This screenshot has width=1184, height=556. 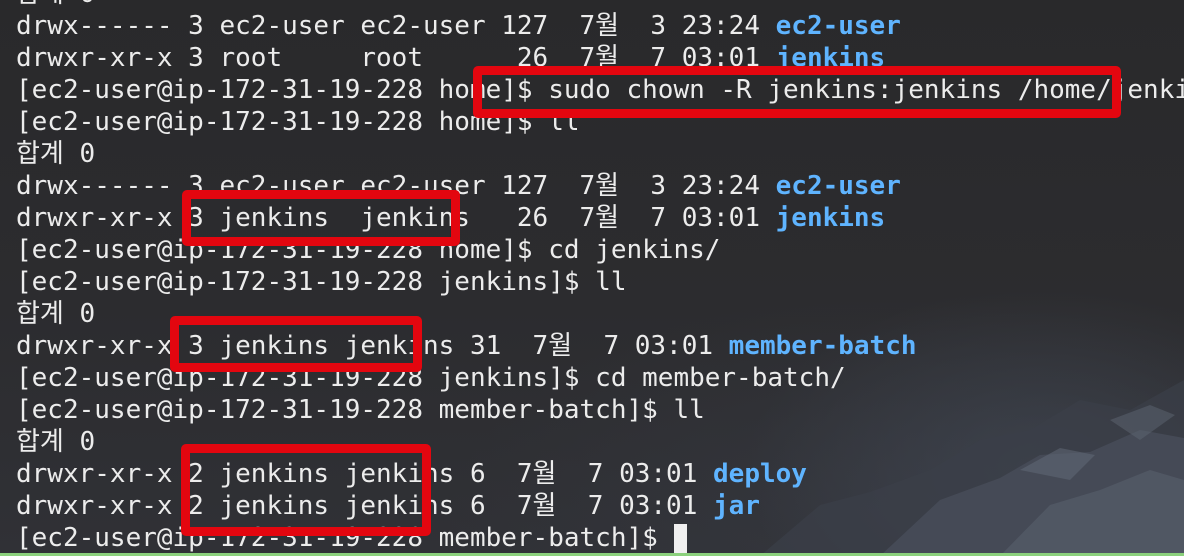 What do you see at coordinates (736, 506) in the screenshot?
I see `directory-name: jar` at bounding box center [736, 506].